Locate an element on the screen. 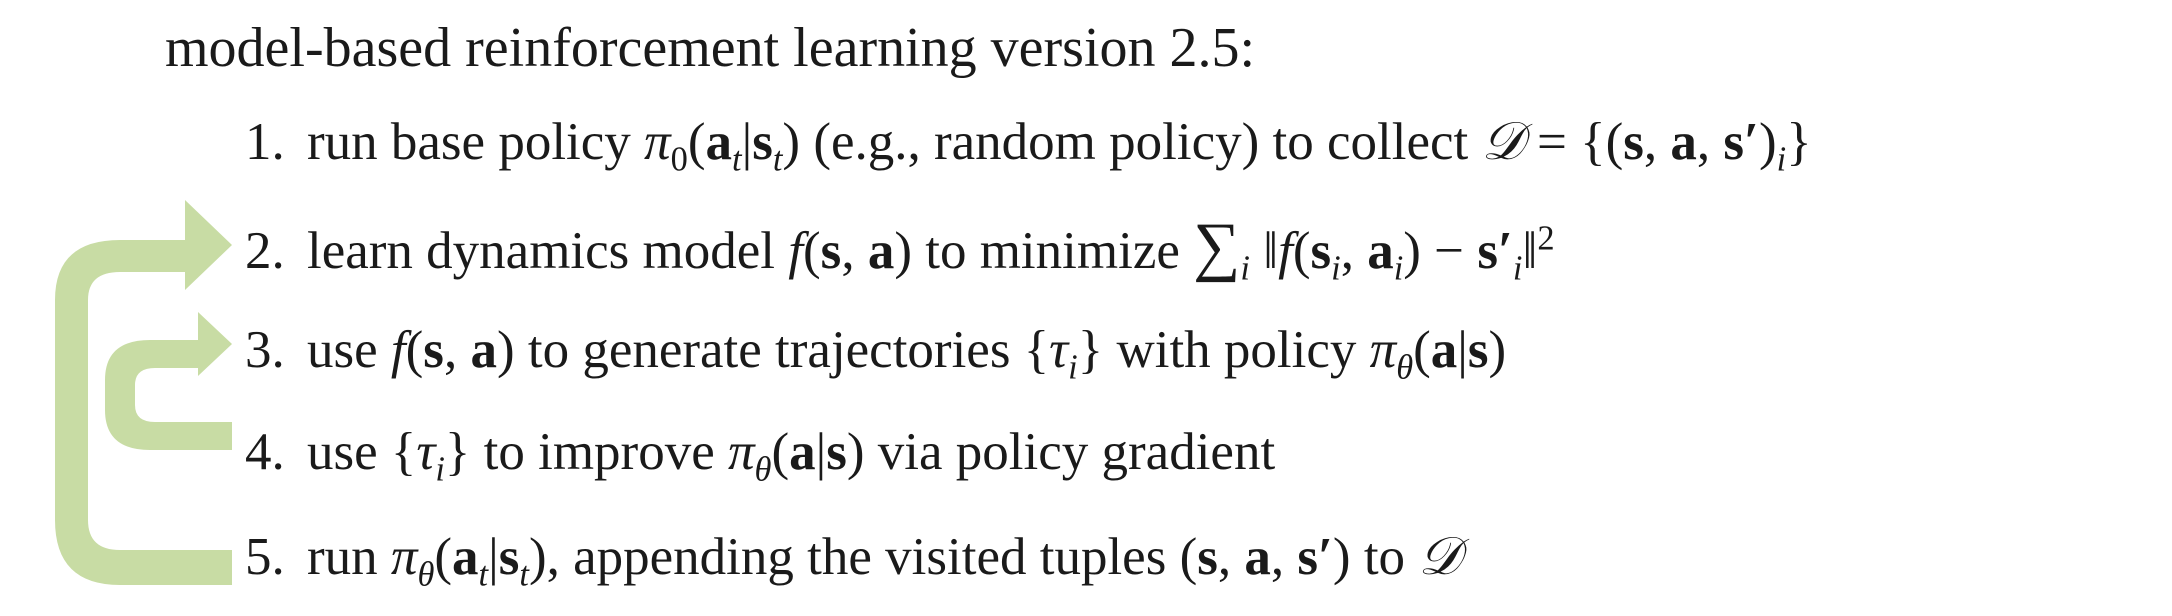  step-text: to generate trajectories is located at coordinates (769, 350).